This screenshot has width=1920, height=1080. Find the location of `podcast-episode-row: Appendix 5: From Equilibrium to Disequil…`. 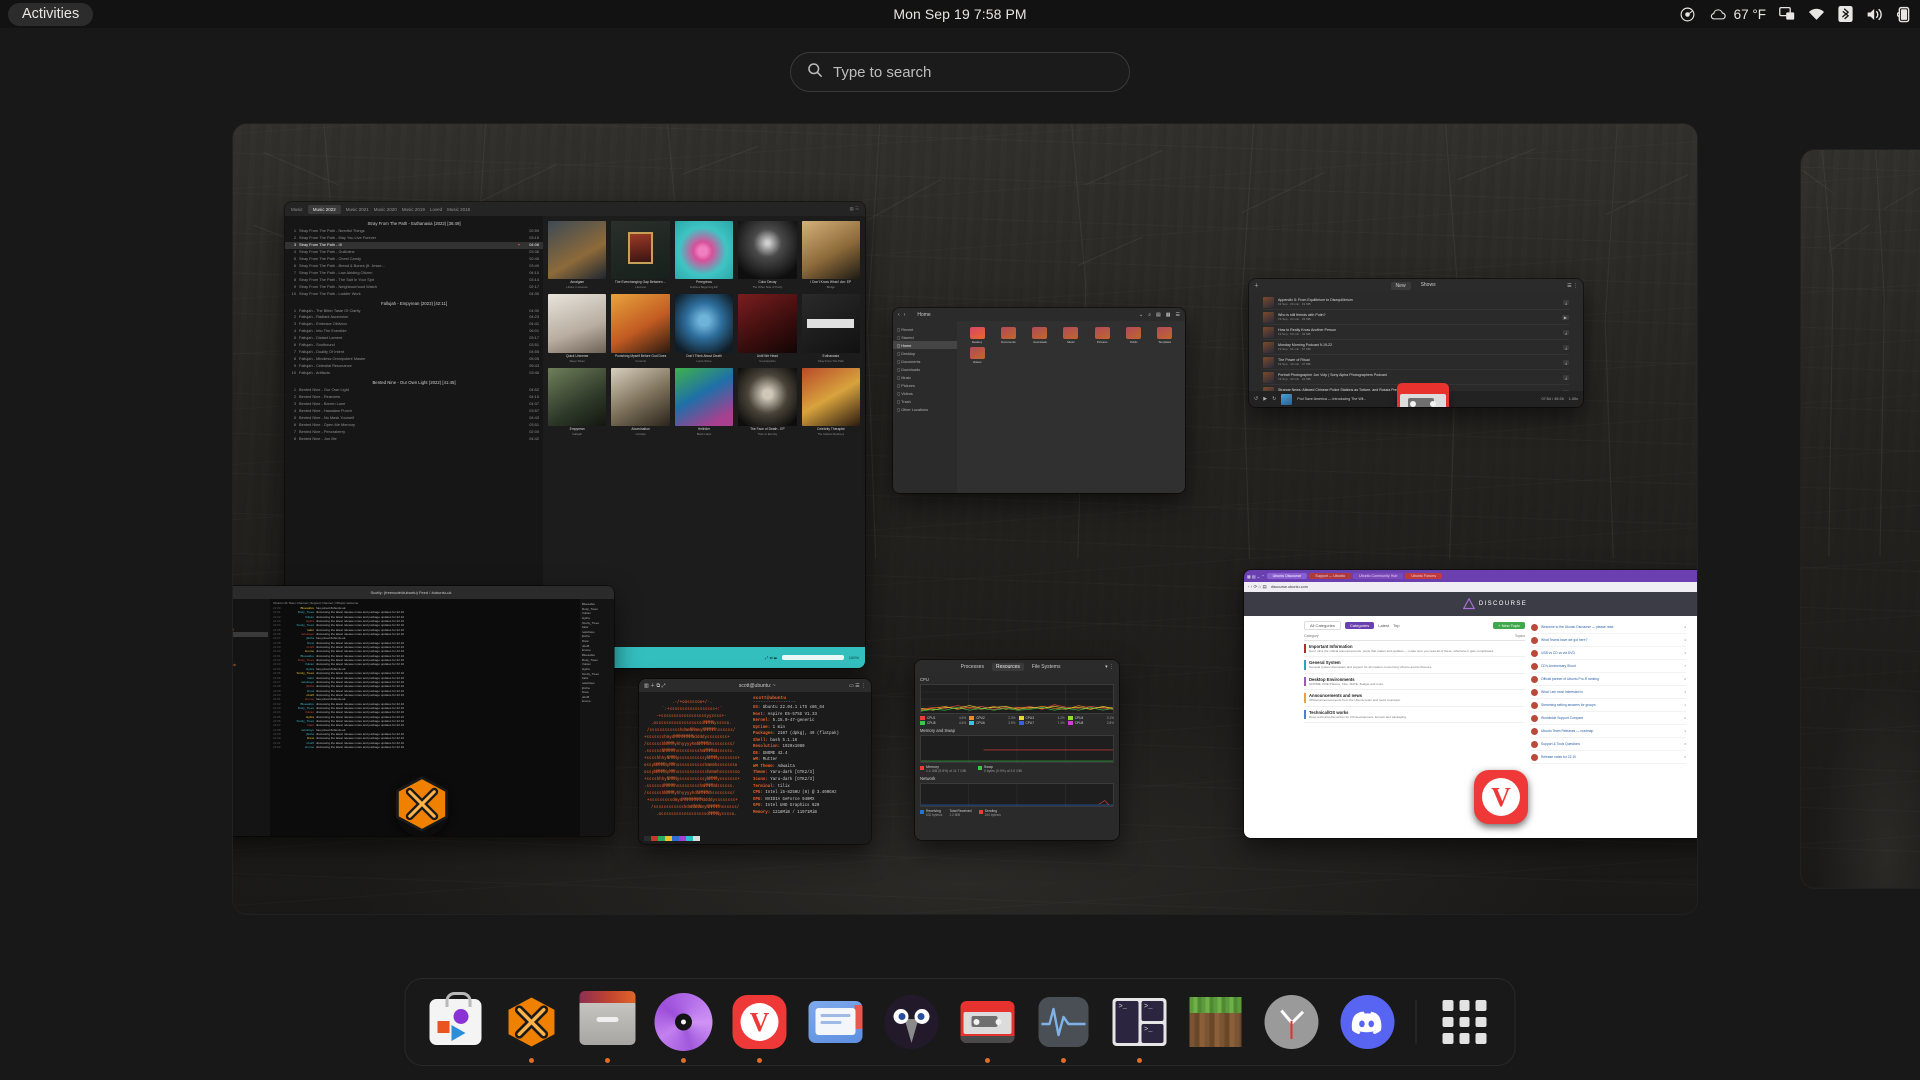

podcast-episode-row: Appendix 5: From Equilibrium to Disequil… is located at coordinates (1416, 302).